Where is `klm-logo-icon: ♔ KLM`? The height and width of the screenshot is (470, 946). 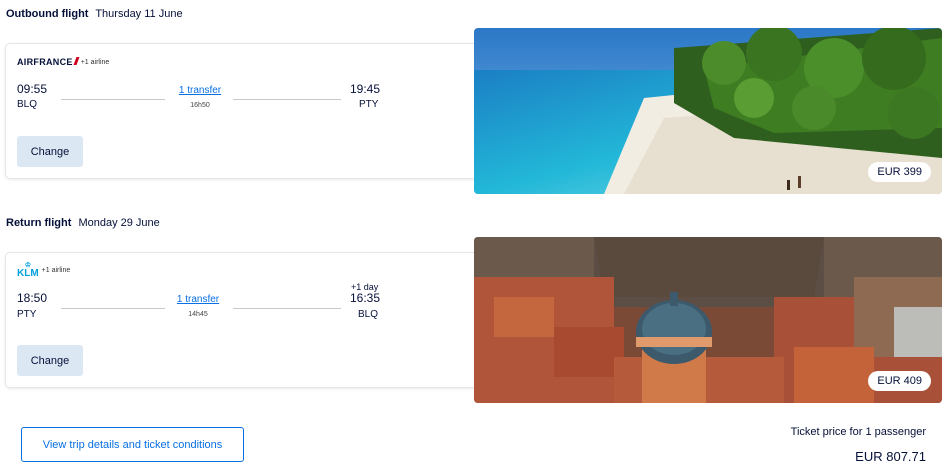
klm-logo-icon: ♔ KLM is located at coordinates (28, 270).